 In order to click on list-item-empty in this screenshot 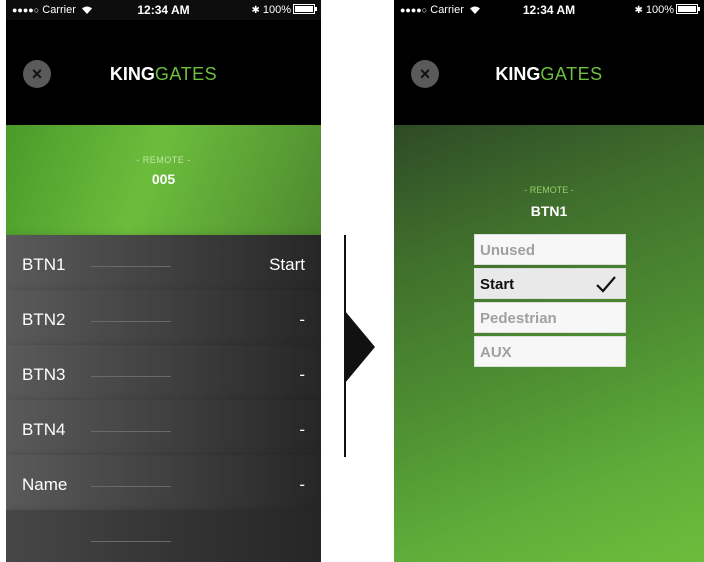, I will do `click(163, 536)`.